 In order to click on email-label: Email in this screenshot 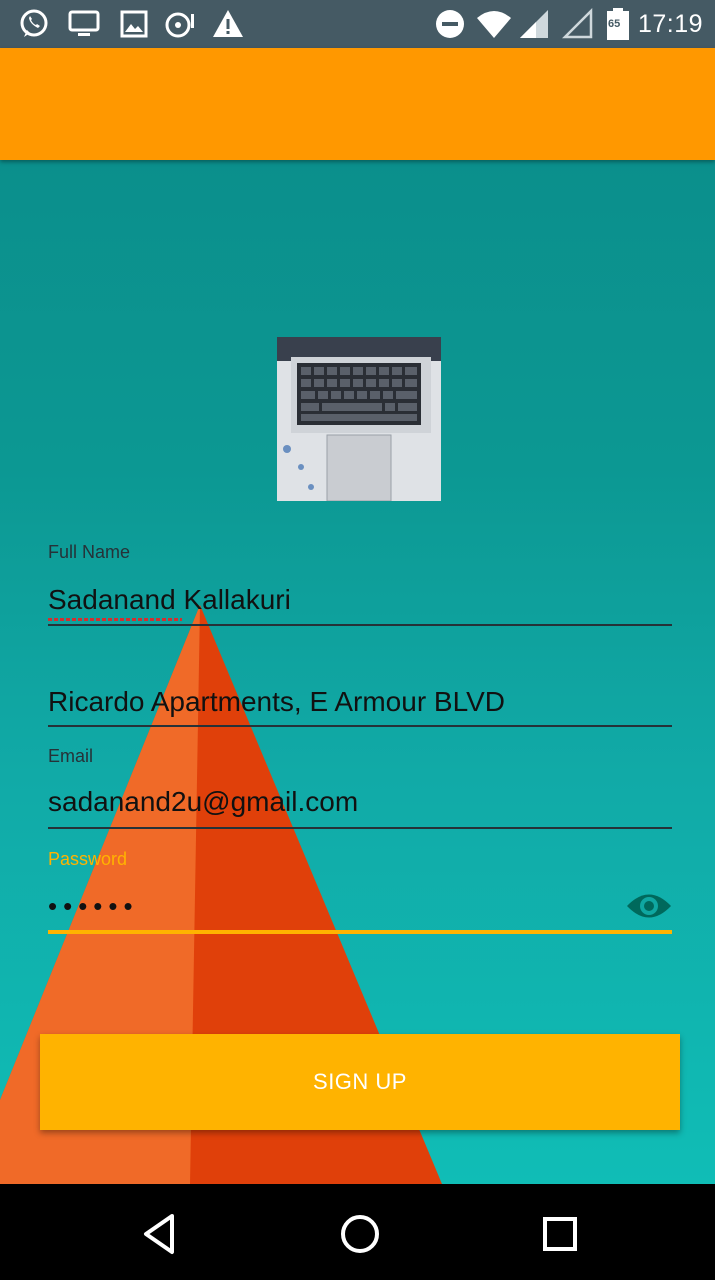, I will do `click(71, 756)`.